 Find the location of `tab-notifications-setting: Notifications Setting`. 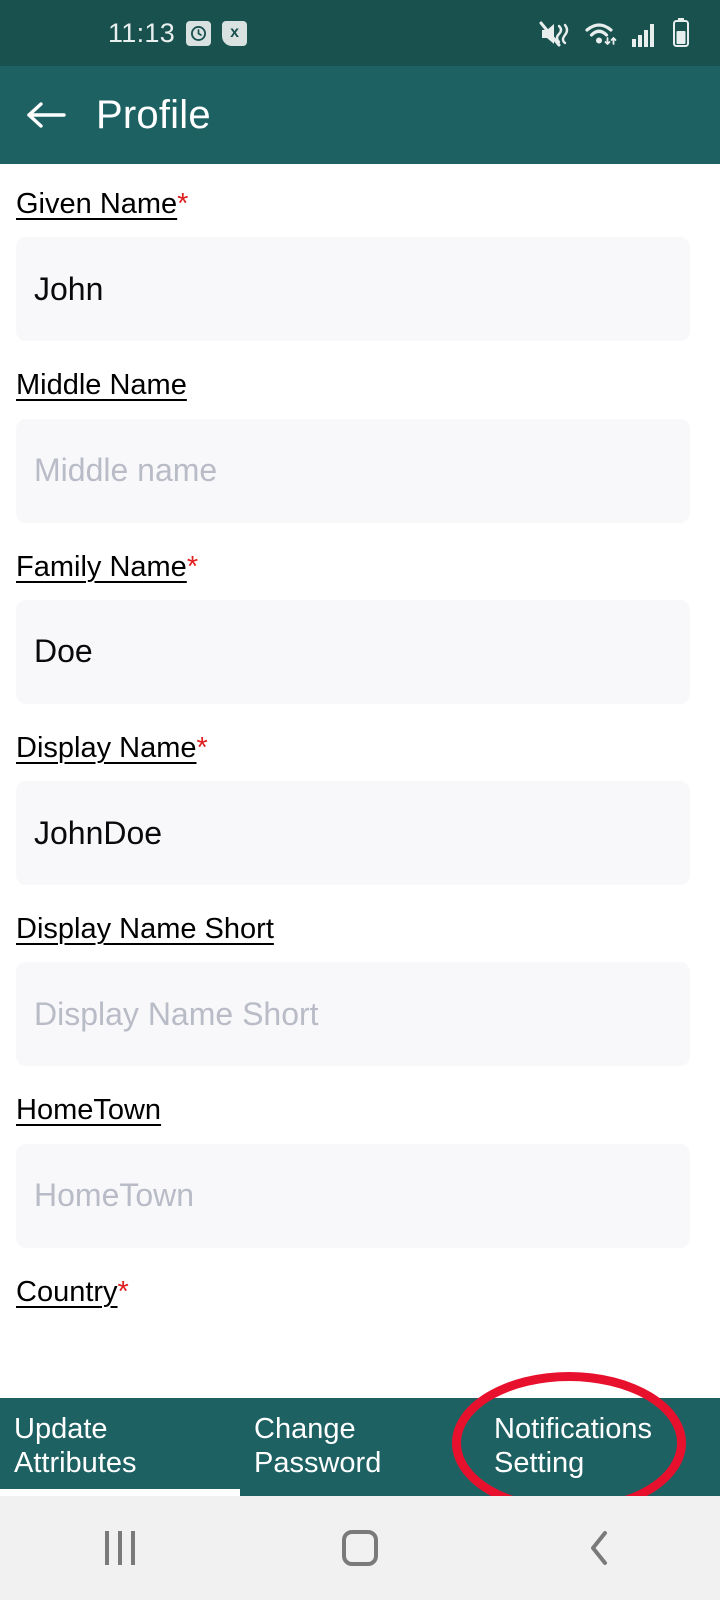

tab-notifications-setting: Notifications Setting is located at coordinates (600, 1447).